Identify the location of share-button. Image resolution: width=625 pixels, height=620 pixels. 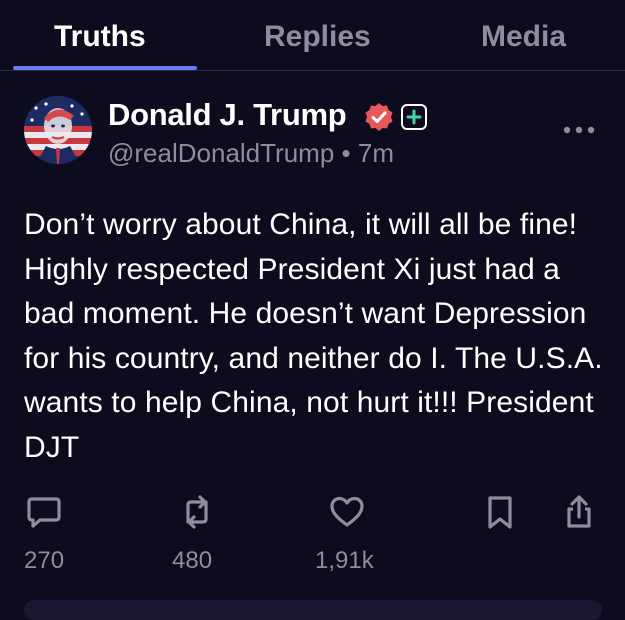
(579, 512).